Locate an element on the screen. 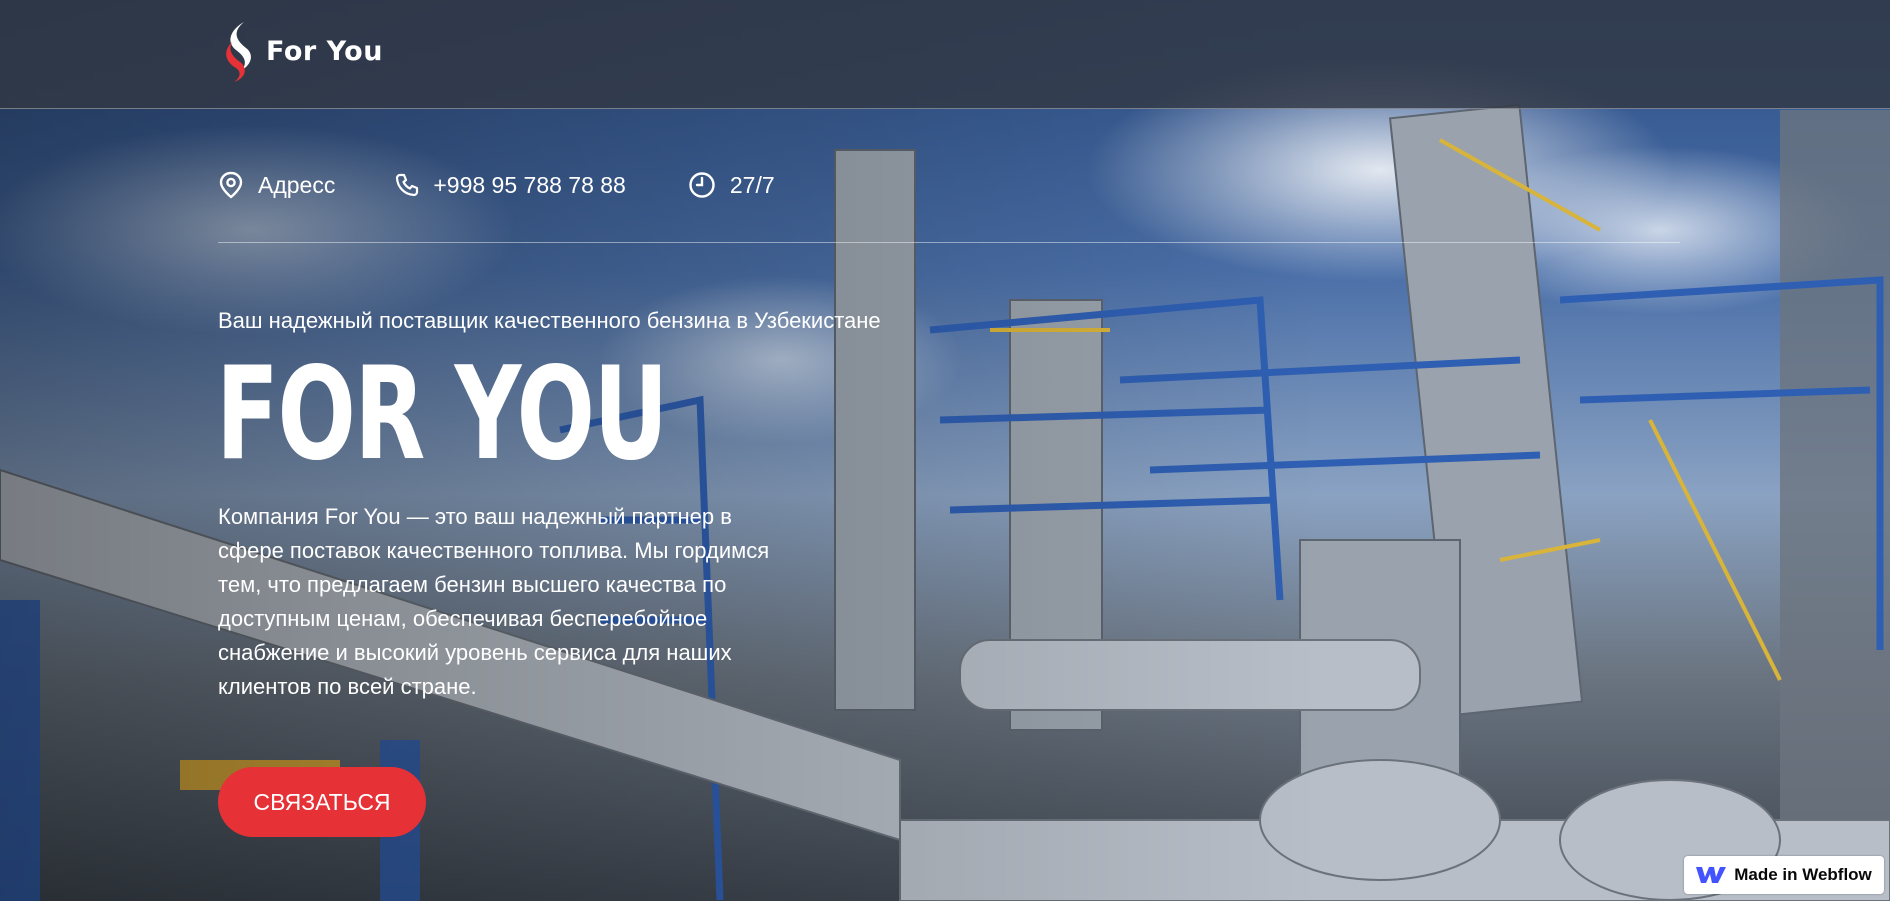 Image resolution: width=1890 pixels, height=901 pixels. clock-icon is located at coordinates (702, 185).